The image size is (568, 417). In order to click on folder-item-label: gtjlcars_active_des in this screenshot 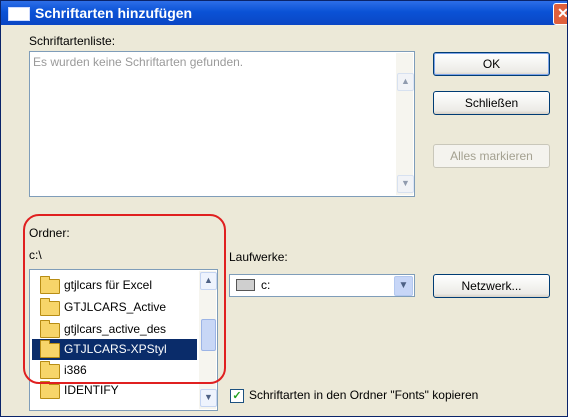, I will do `click(115, 329)`.